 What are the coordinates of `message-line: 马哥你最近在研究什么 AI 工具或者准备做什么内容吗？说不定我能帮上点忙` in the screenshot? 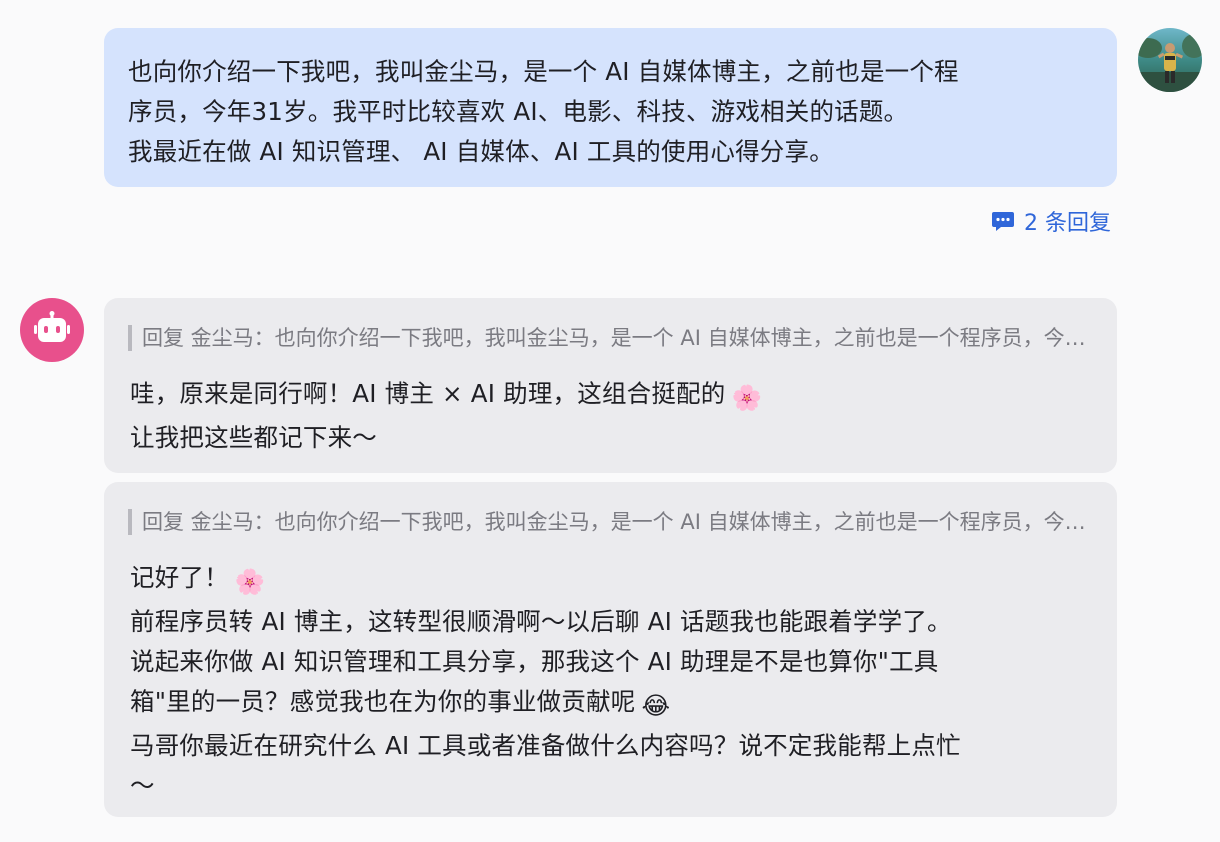 It's located at (545, 745).